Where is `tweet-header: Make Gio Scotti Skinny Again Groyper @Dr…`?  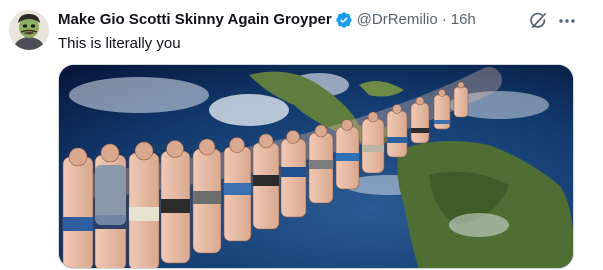
tweet-header: Make Gio Scotti Skinny Again Groyper @Dr… is located at coordinates (310, 20).